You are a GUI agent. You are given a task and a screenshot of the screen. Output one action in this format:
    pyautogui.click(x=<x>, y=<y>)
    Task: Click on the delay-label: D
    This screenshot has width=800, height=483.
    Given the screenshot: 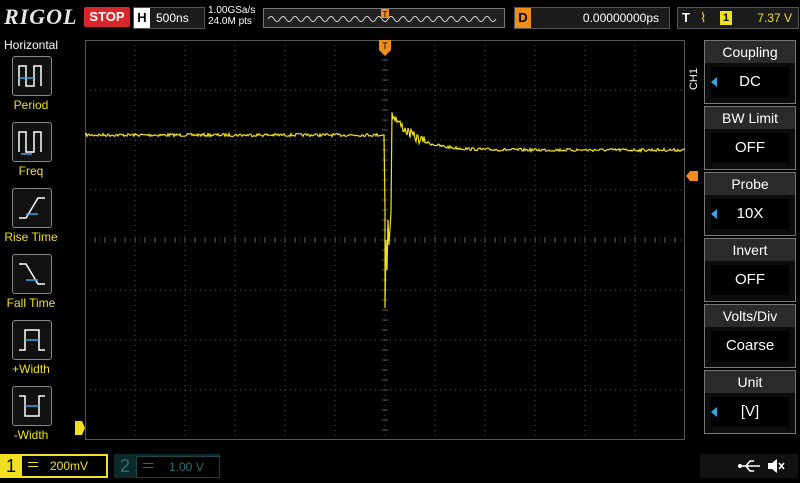 What is the action you would take?
    pyautogui.click(x=523, y=18)
    